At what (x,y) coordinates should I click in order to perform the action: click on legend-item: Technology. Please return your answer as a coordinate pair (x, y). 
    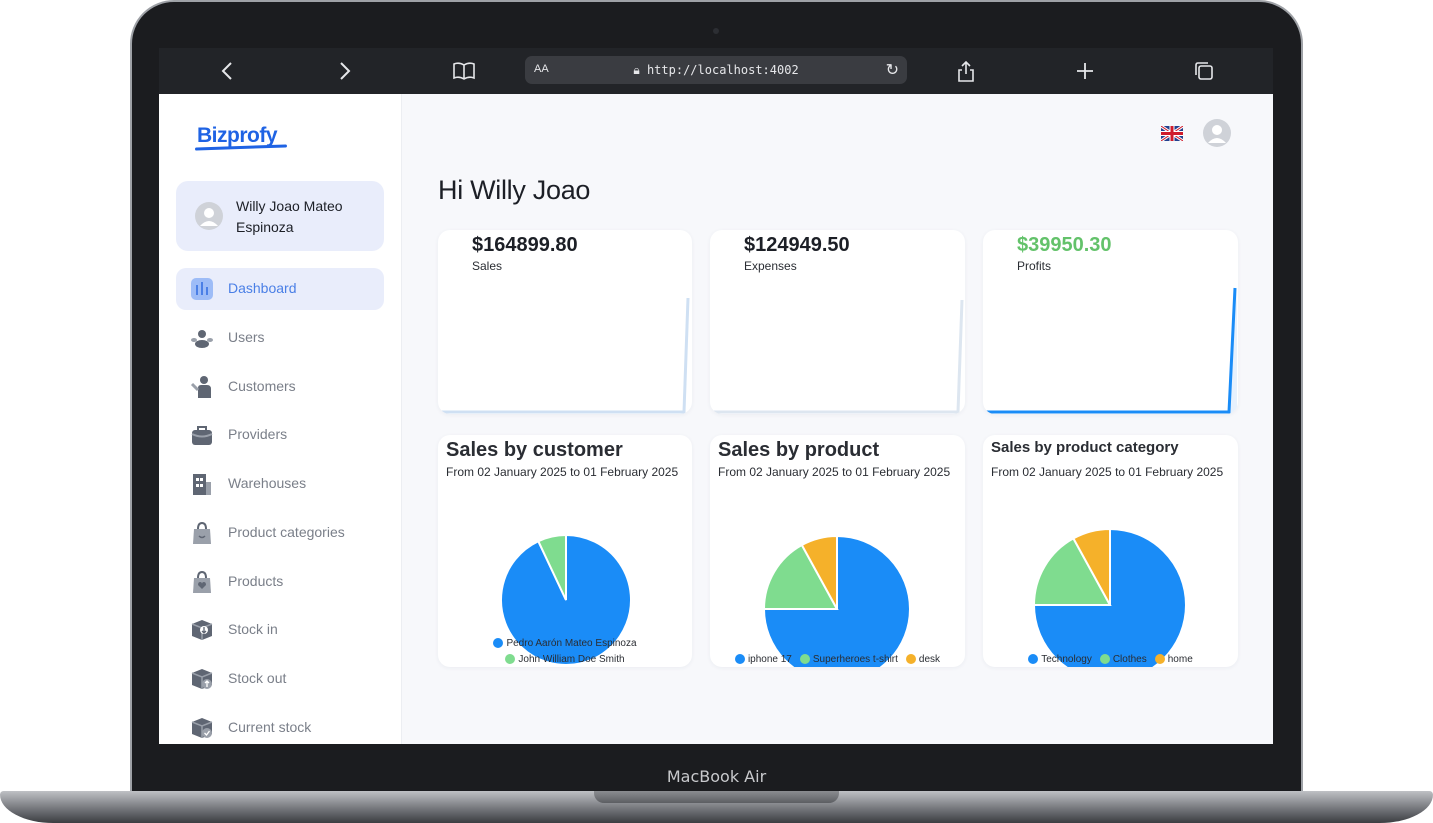
    Looking at the image, I should click on (1060, 659).